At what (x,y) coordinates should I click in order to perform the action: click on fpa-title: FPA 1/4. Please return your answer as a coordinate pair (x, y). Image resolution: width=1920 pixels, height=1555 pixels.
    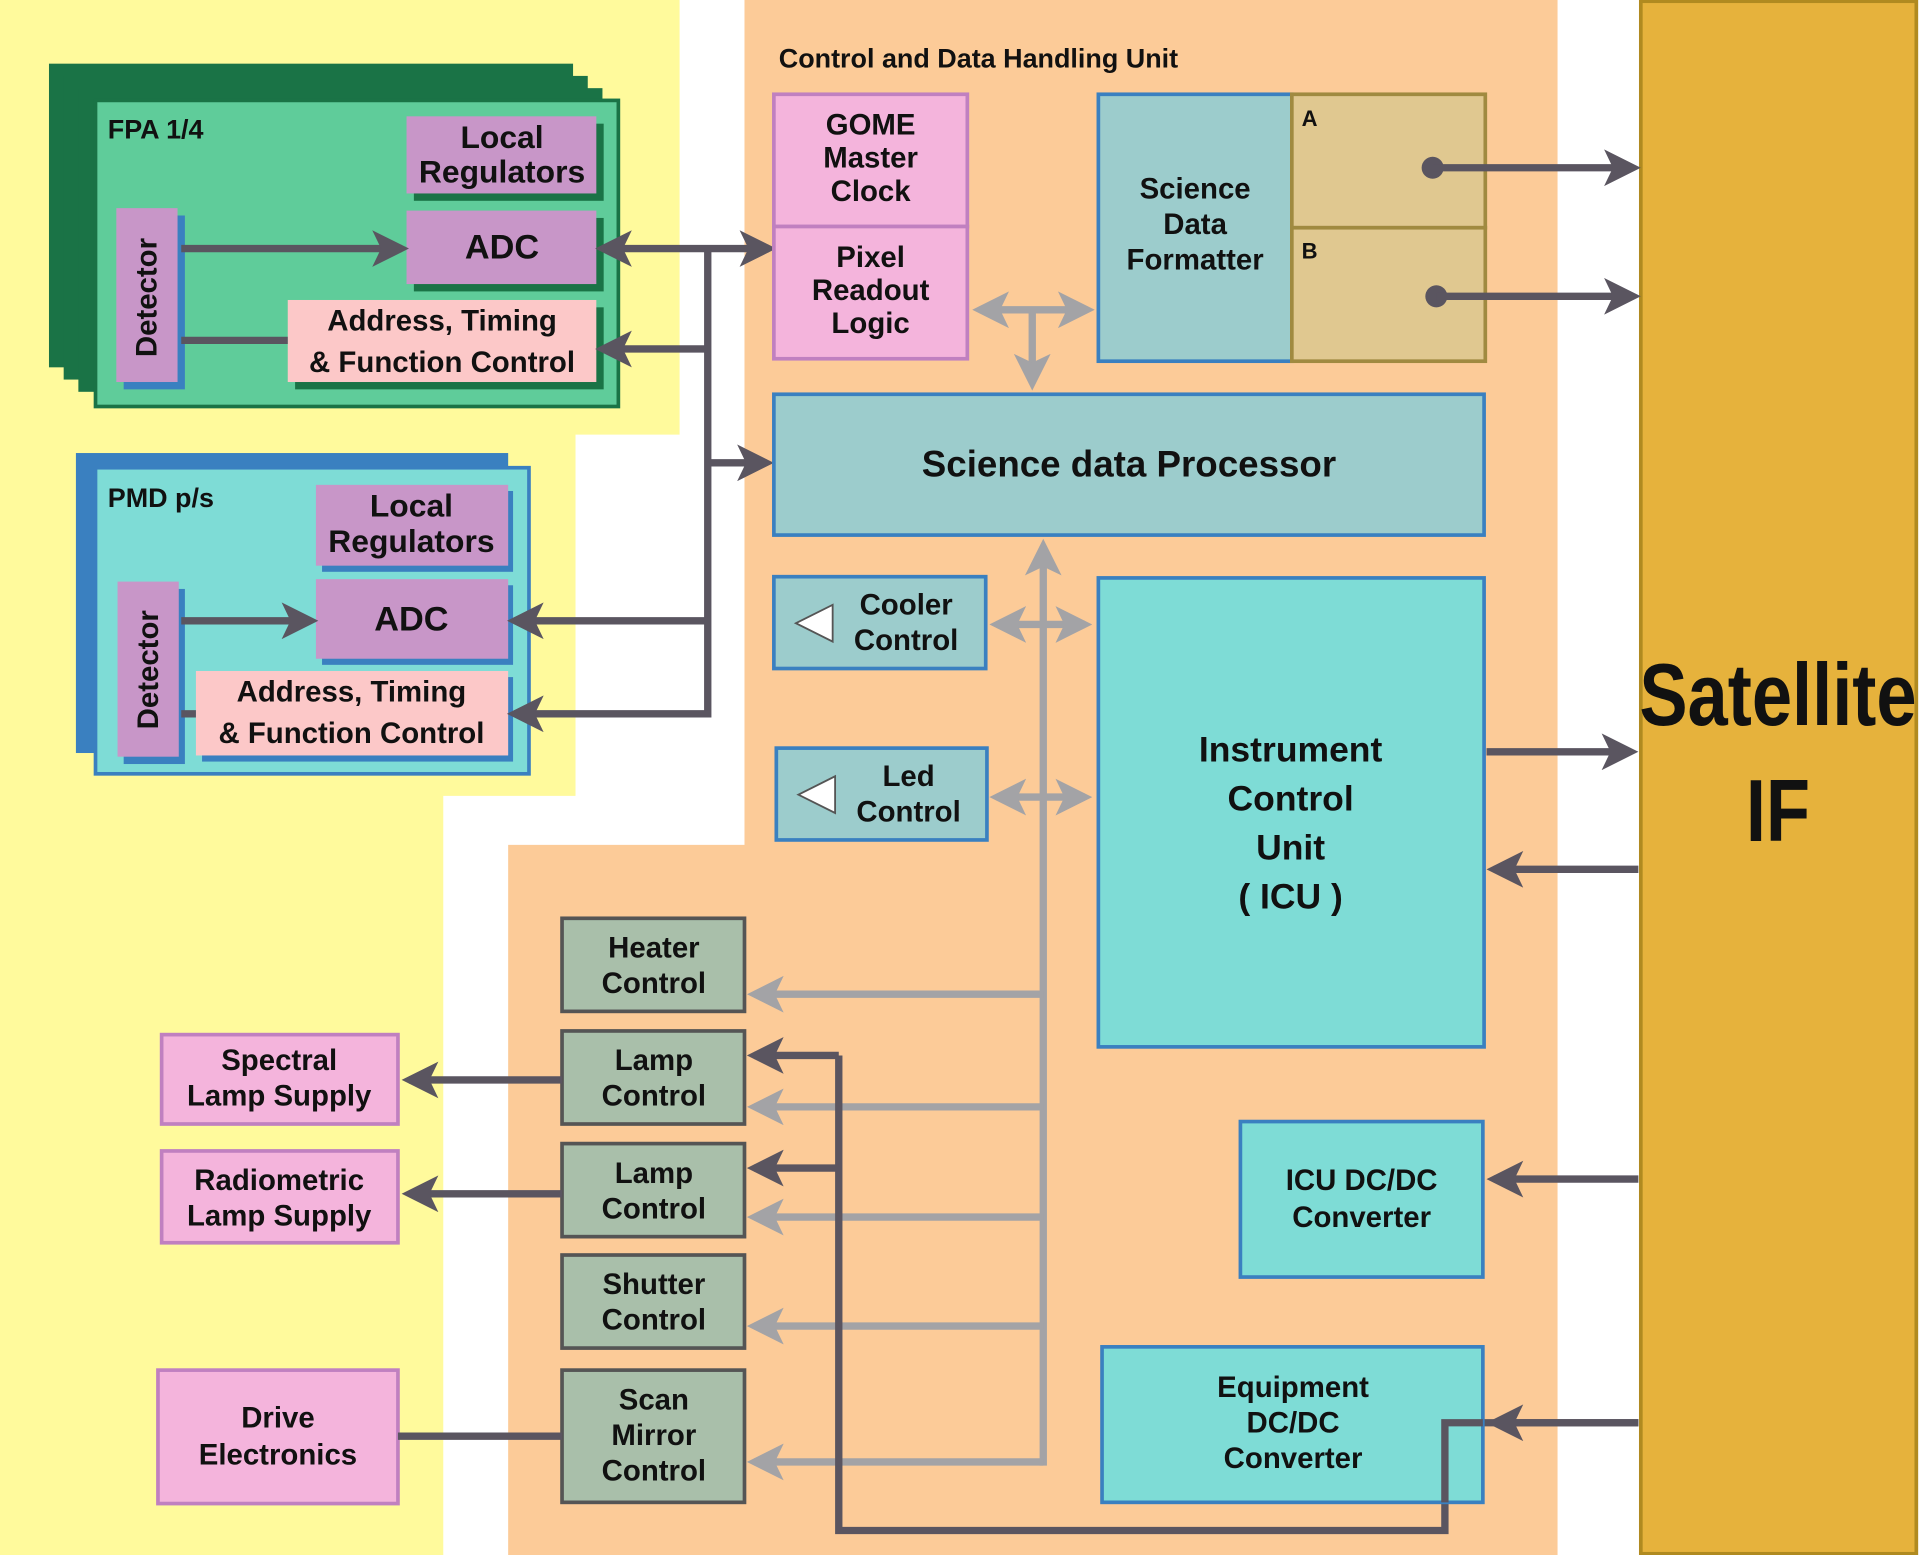
    Looking at the image, I should click on (156, 129).